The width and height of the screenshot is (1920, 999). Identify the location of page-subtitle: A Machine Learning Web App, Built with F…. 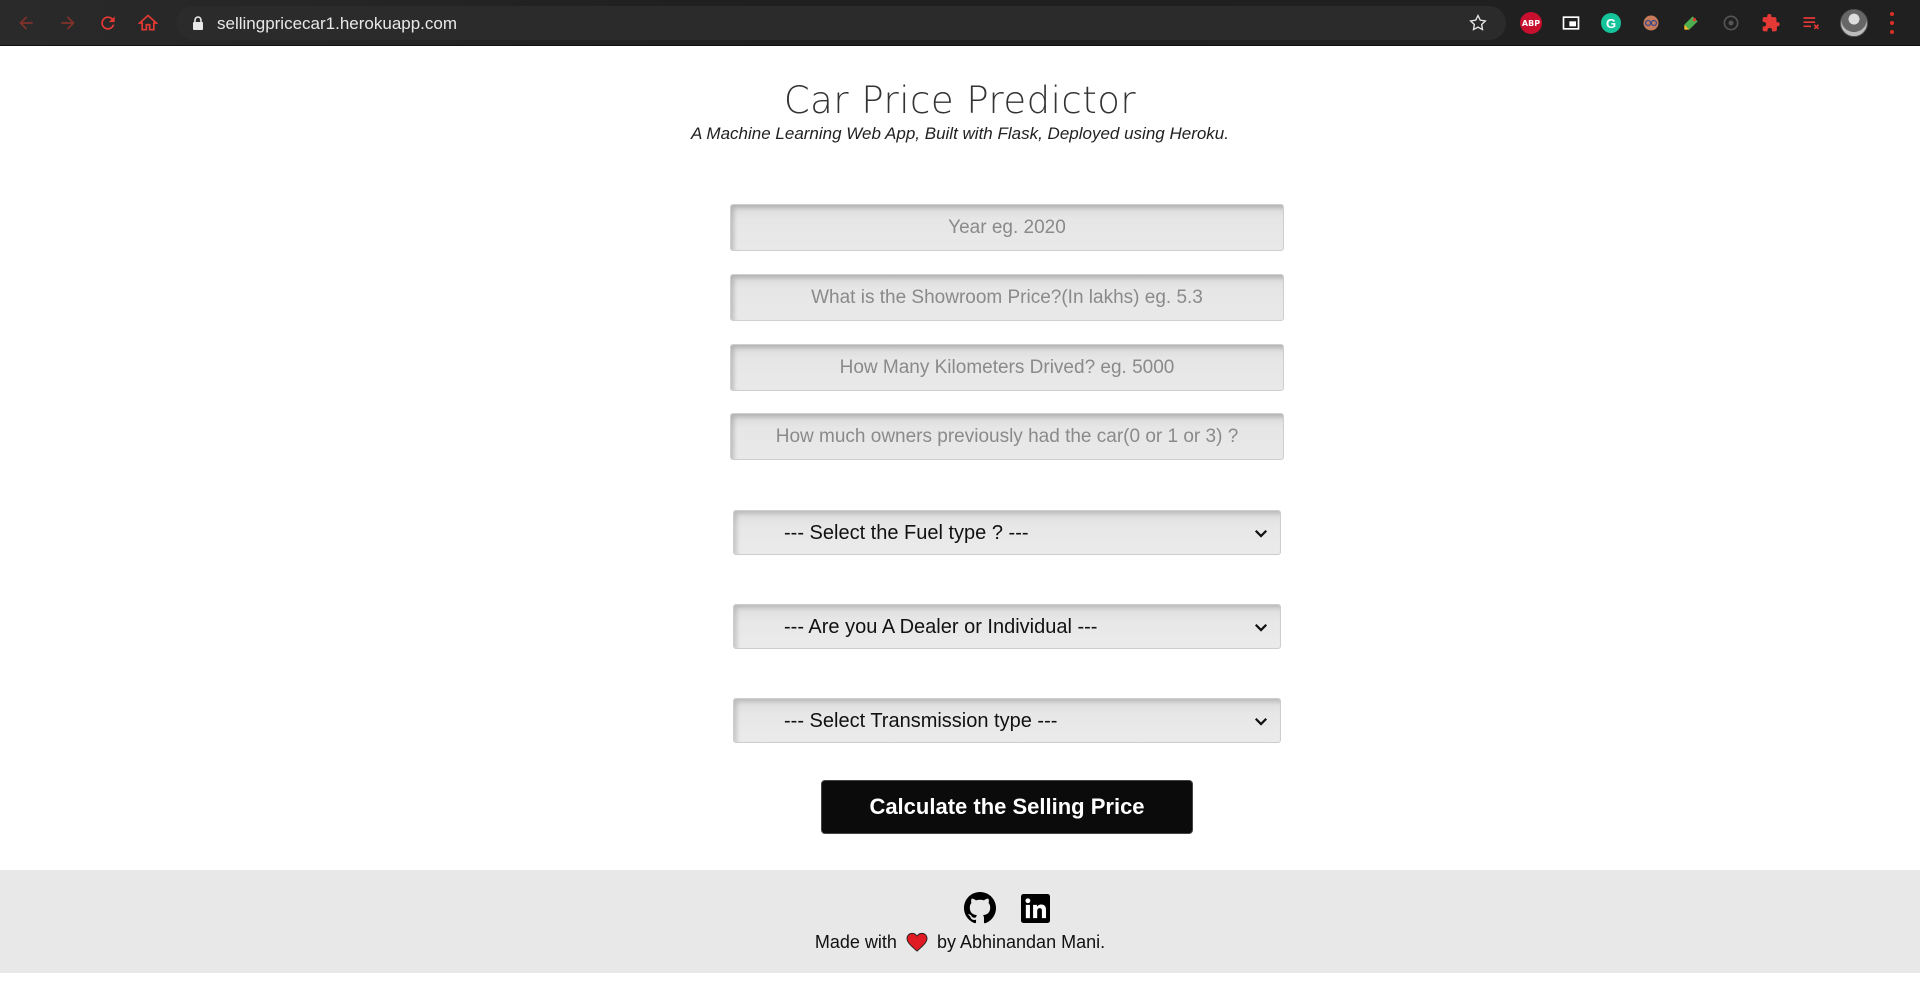
(960, 133).